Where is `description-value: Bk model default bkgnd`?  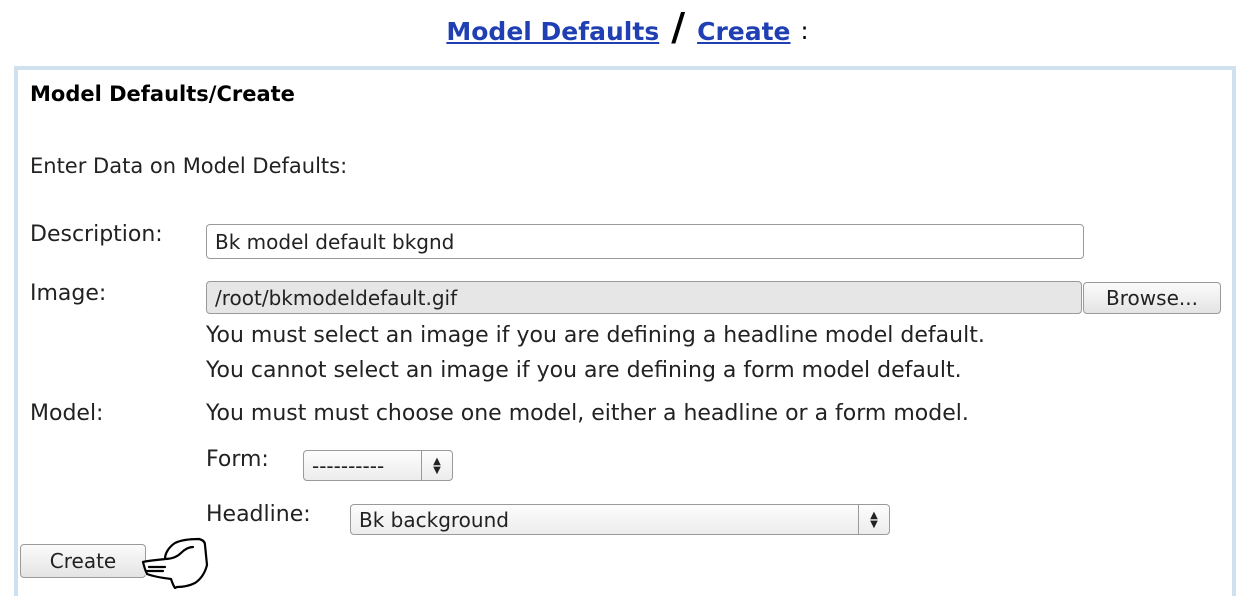
description-value: Bk model default bkgnd is located at coordinates (335, 241).